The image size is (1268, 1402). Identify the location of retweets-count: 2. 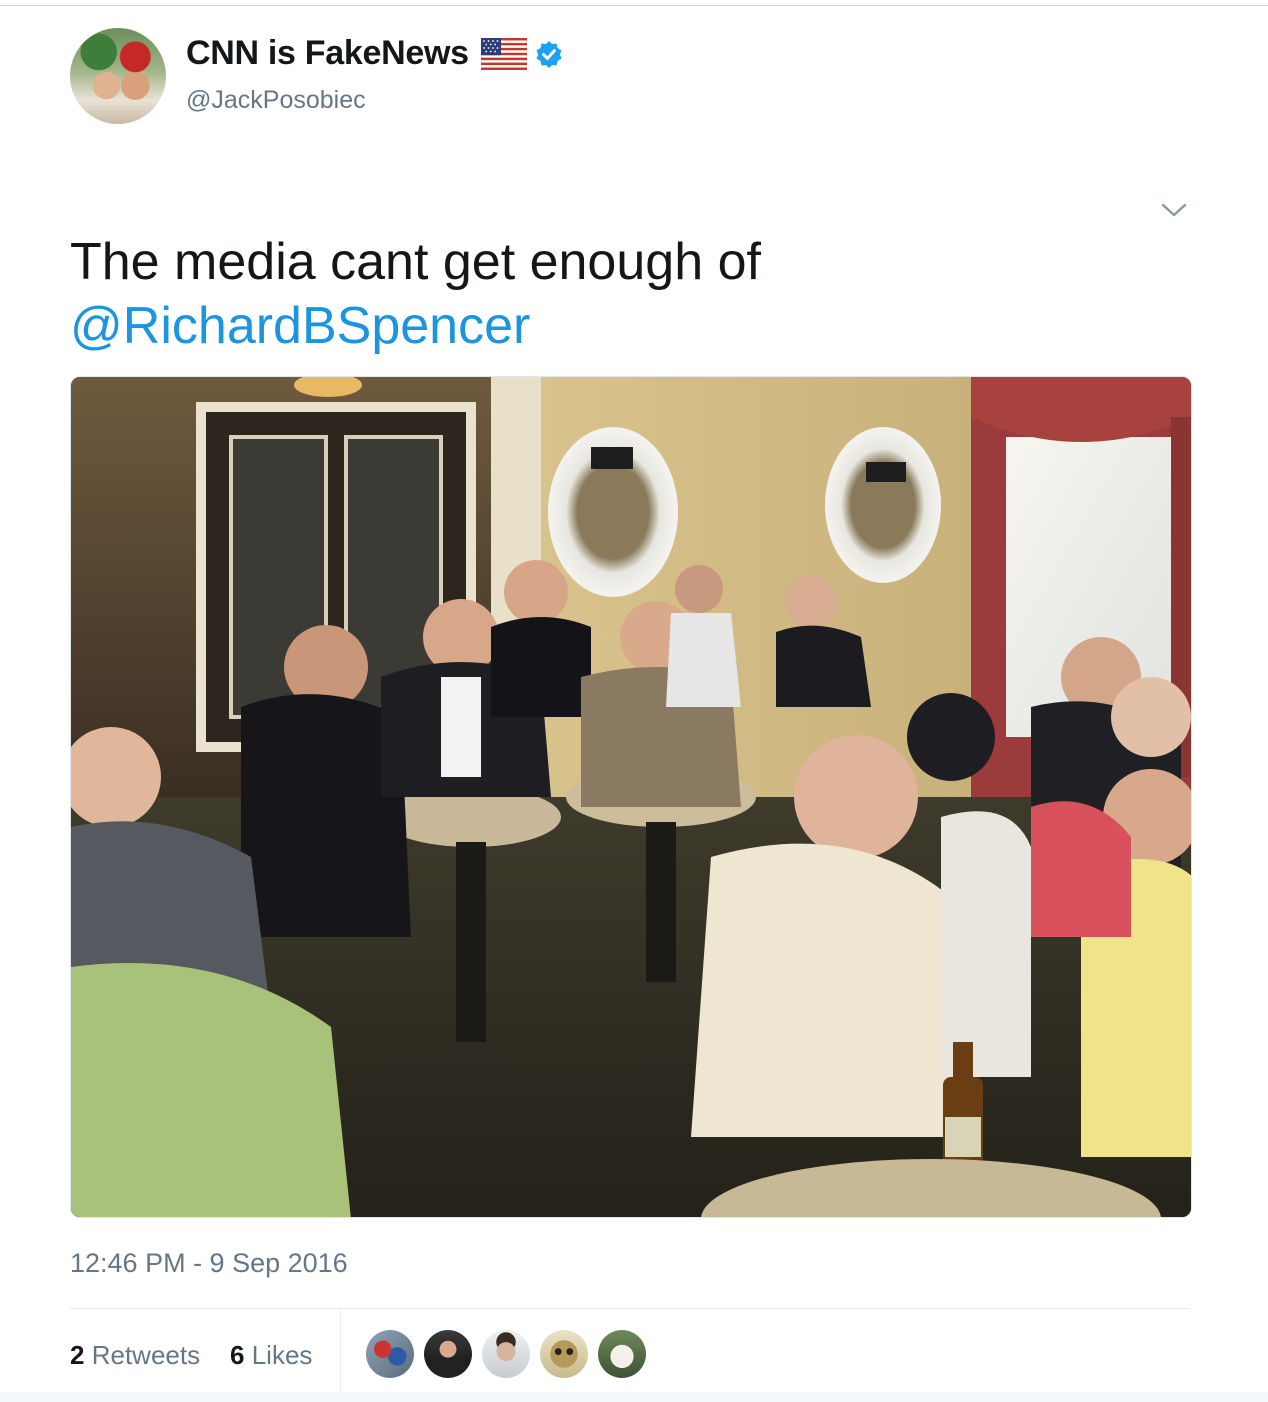
(77, 1355).